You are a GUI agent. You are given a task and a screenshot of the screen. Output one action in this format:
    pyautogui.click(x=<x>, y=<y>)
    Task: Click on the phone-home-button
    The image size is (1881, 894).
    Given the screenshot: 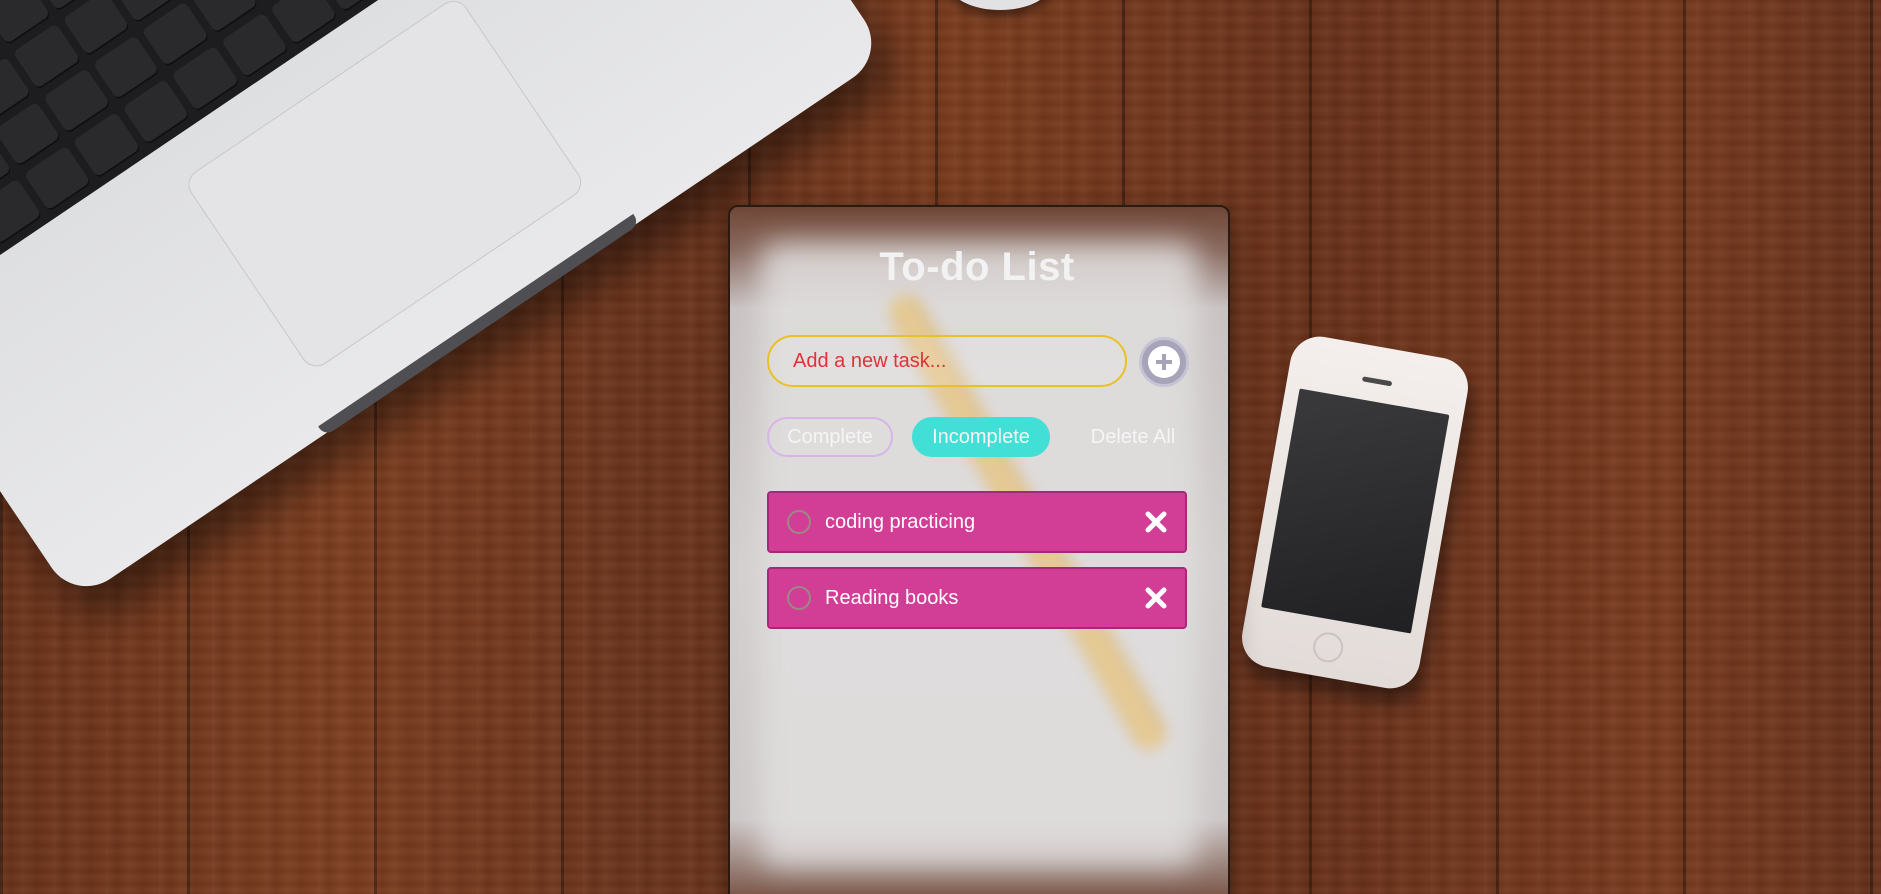 What is the action you would take?
    pyautogui.click(x=1328, y=647)
    